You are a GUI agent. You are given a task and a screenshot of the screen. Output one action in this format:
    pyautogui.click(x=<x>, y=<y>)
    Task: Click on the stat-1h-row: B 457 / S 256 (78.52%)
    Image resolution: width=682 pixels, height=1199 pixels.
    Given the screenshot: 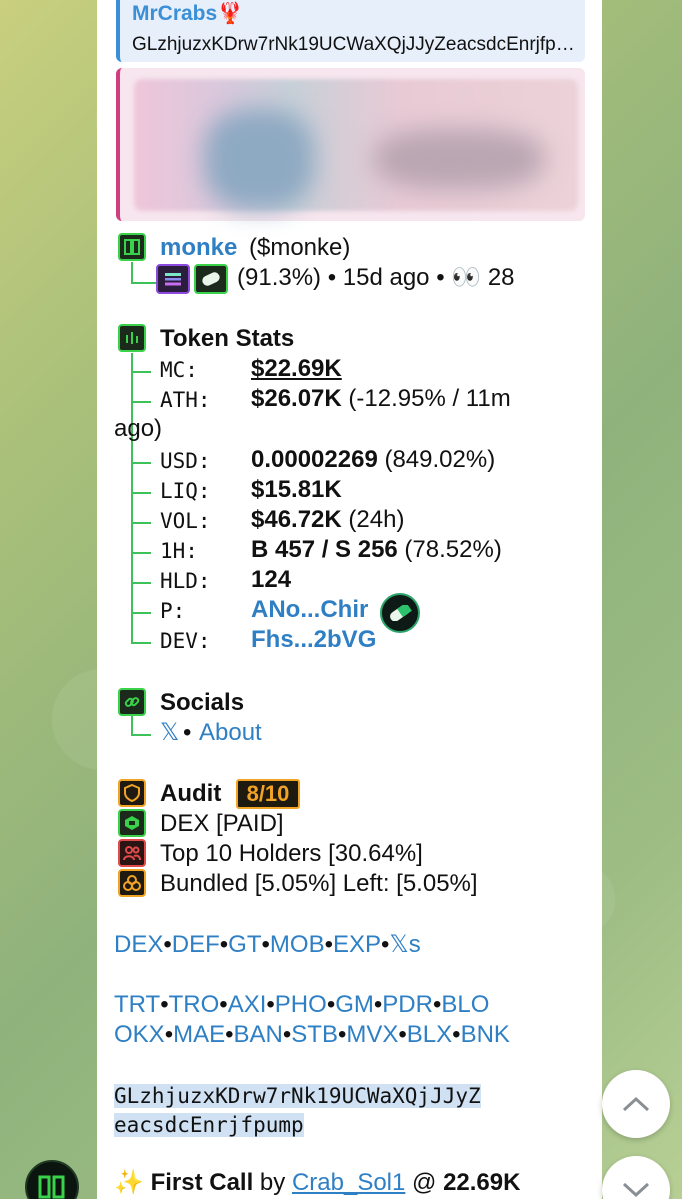 What is the action you would take?
    pyautogui.click(x=376, y=550)
    